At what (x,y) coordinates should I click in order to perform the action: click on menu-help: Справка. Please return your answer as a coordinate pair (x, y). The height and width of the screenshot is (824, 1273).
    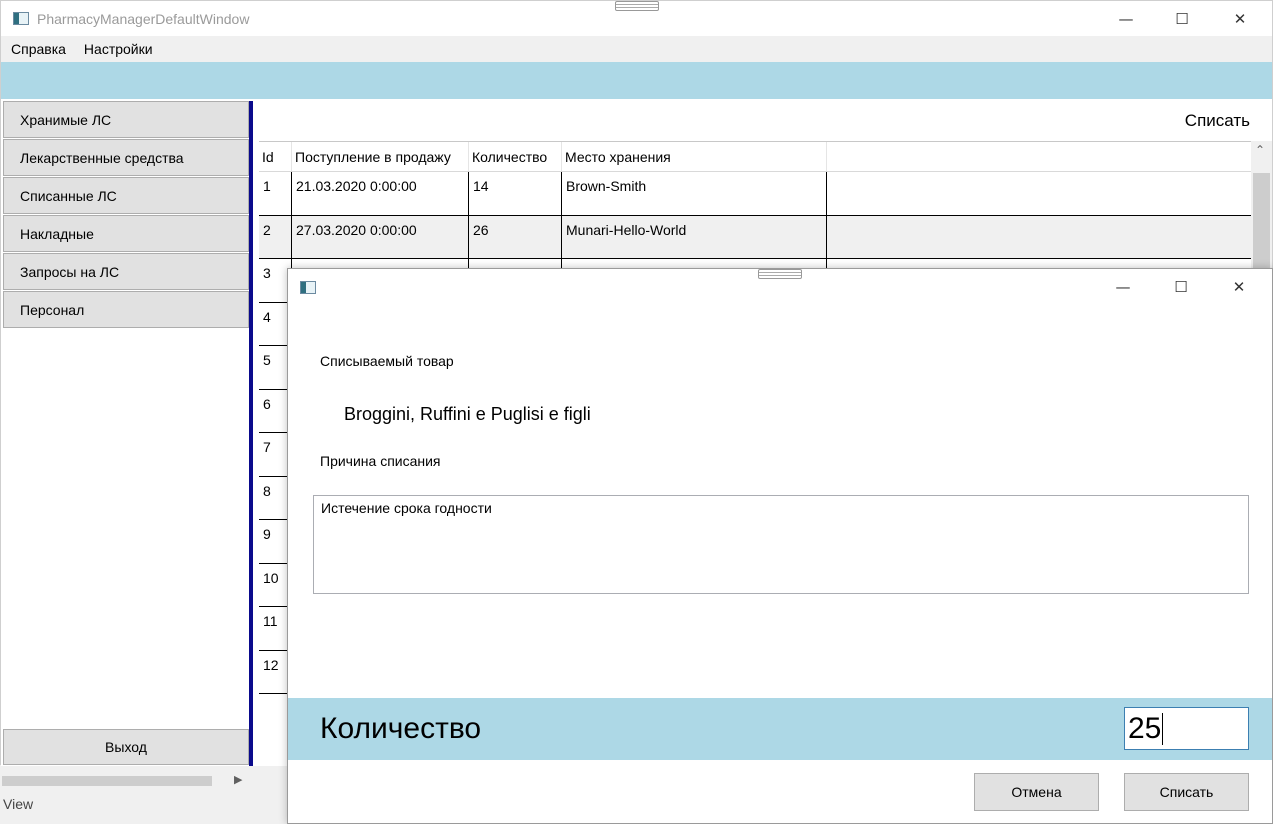
    Looking at the image, I should click on (38, 49).